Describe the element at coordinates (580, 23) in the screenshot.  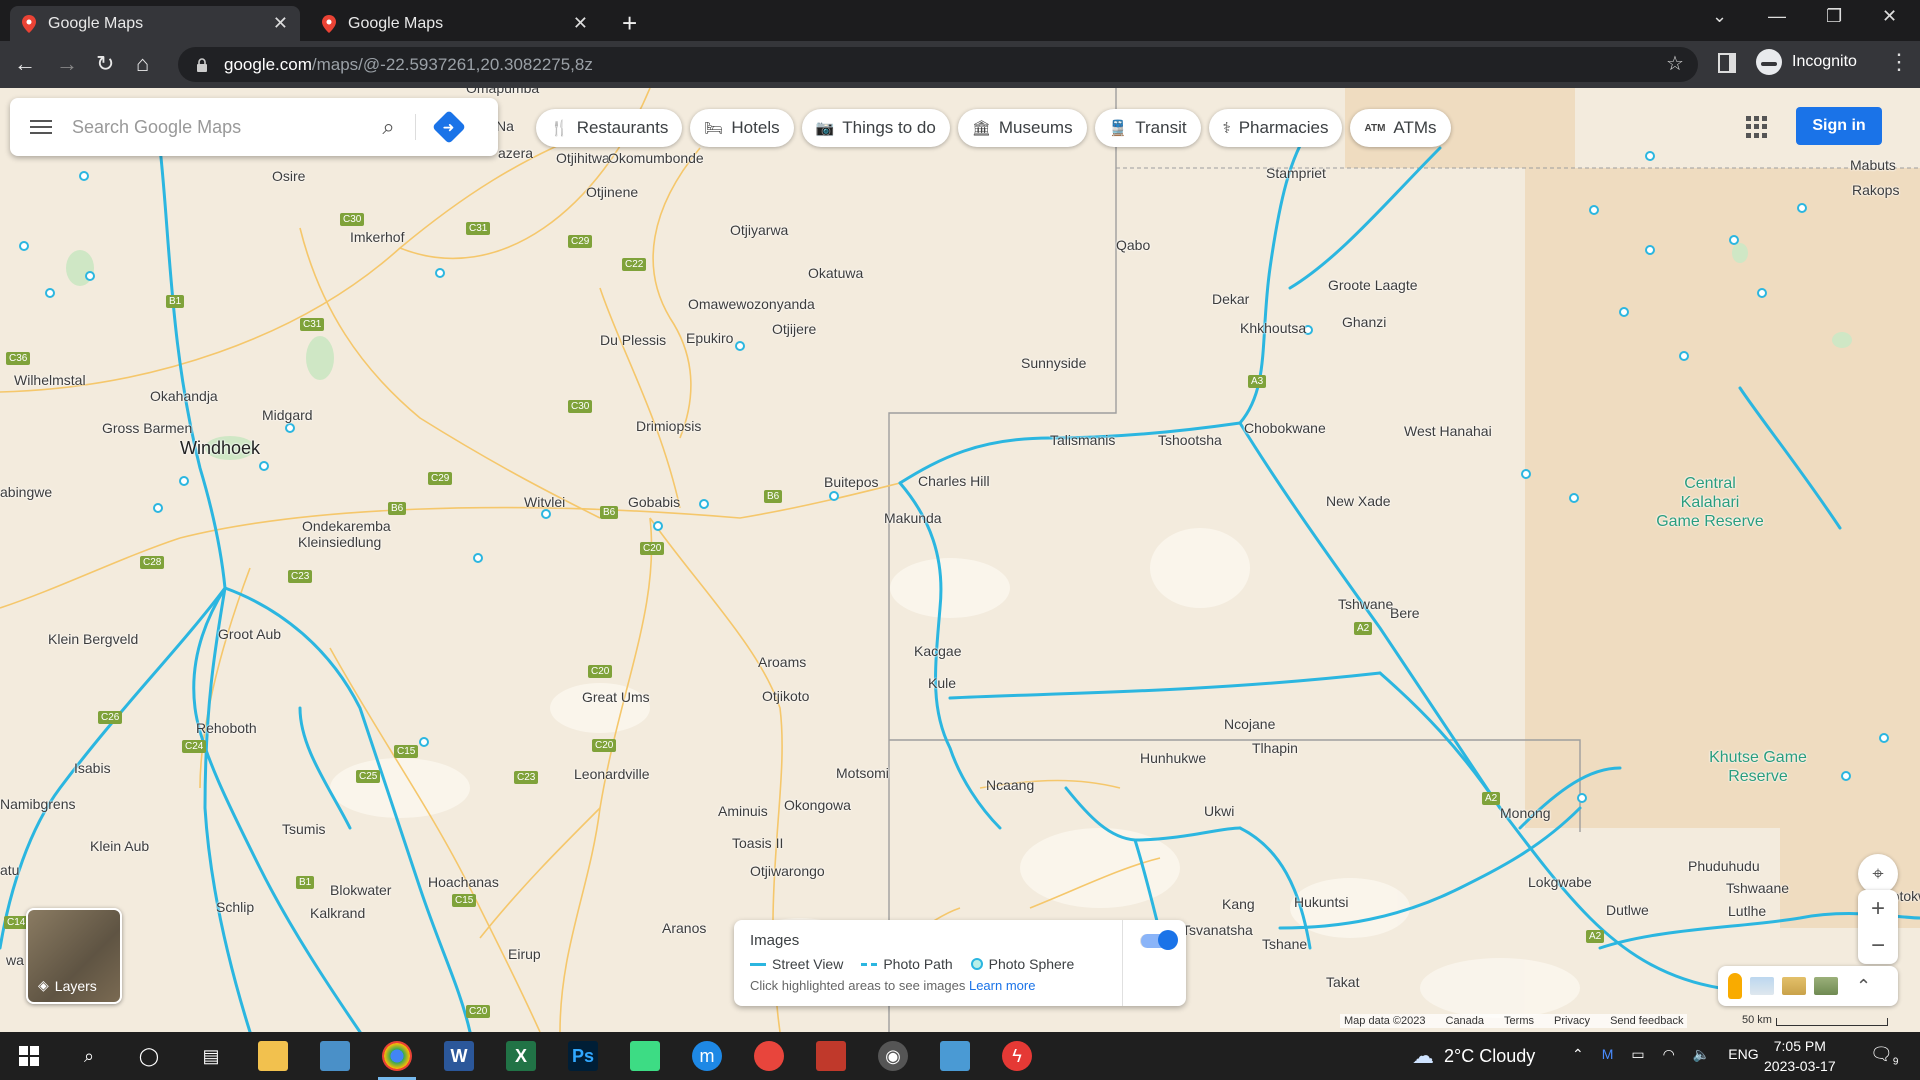
I see `close-tab-icon: ✕` at that location.